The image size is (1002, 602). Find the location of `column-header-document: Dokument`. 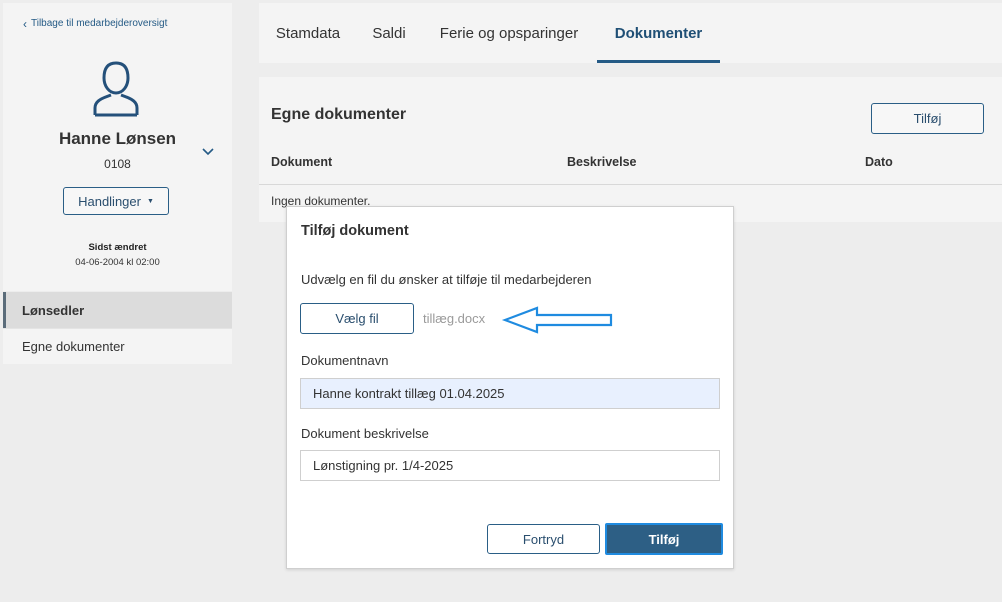

column-header-document: Dokument is located at coordinates (301, 162).